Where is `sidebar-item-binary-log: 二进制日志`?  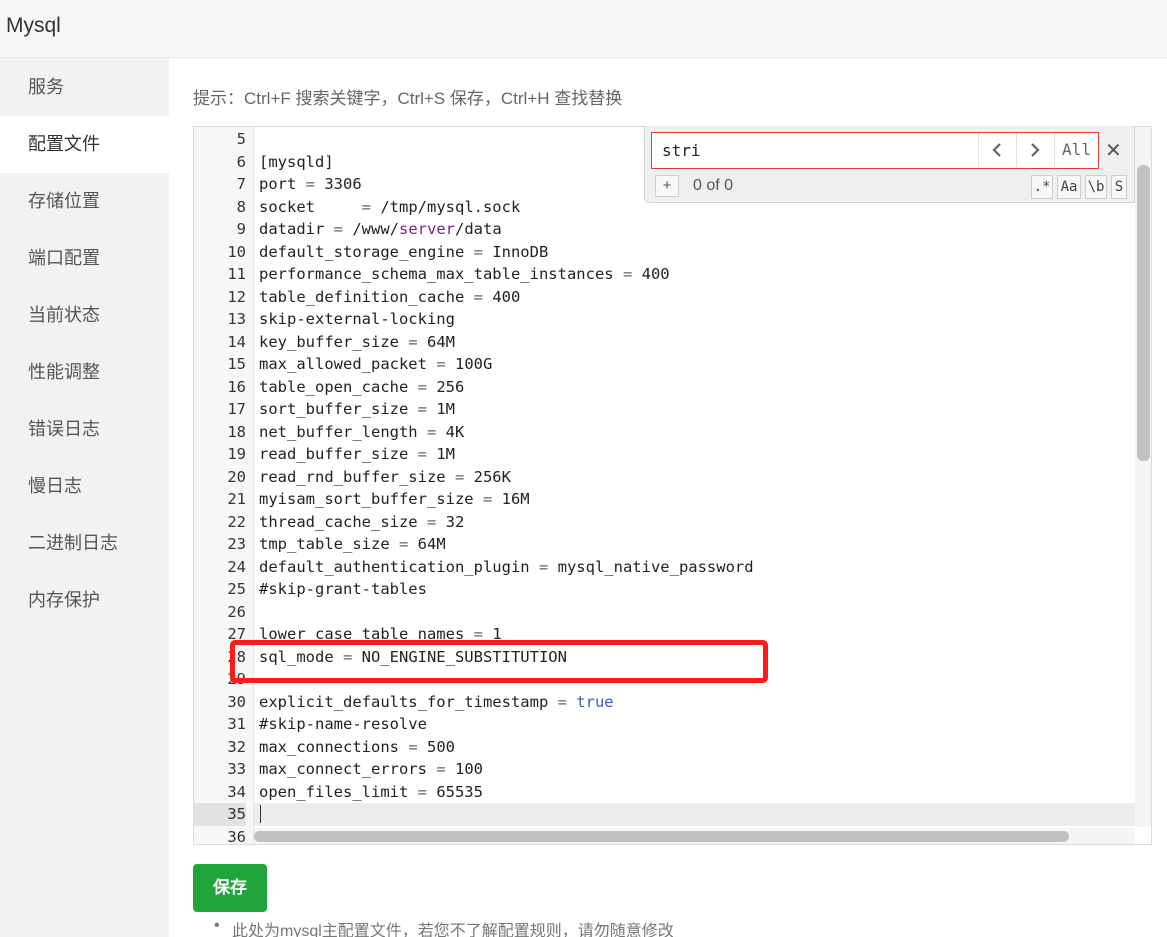 sidebar-item-binary-log: 二进制日志 is located at coordinates (84, 543).